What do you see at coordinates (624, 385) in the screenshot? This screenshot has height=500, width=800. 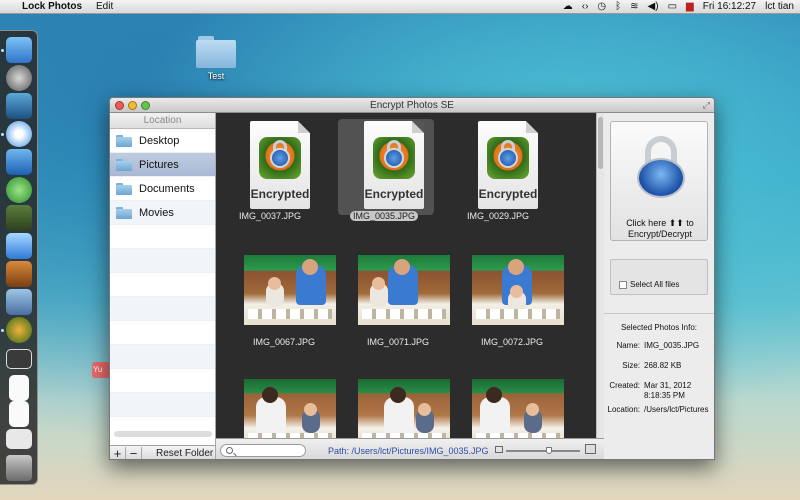 I see `info-key: Created:` at bounding box center [624, 385].